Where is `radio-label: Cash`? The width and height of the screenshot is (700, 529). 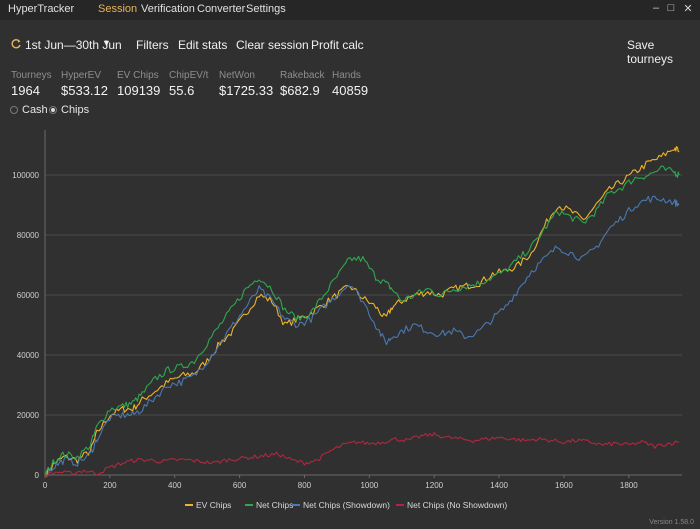
radio-label: Cash is located at coordinates (35, 110).